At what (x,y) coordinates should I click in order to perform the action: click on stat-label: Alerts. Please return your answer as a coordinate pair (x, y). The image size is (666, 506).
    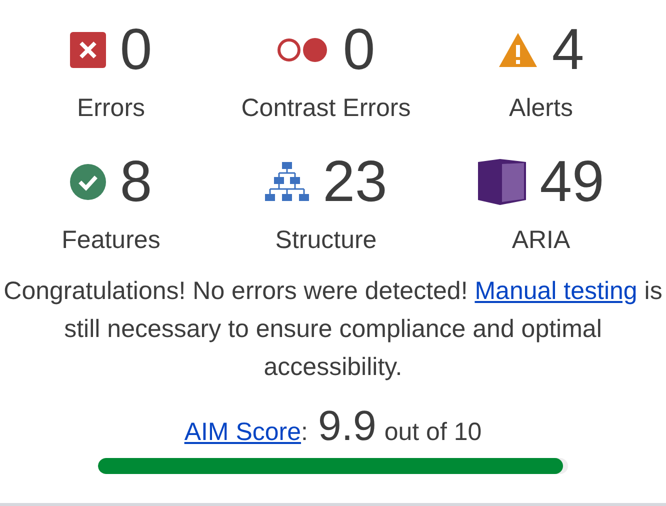
    Looking at the image, I should click on (541, 108).